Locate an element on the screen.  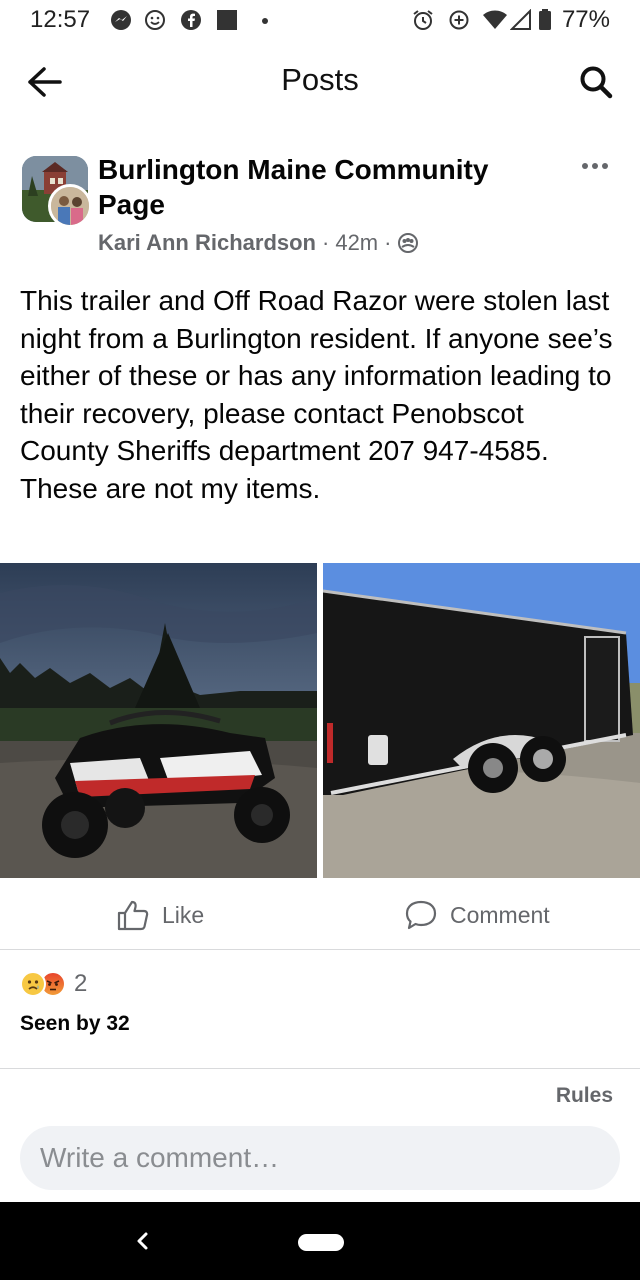
search-icon is located at coordinates (596, 82).